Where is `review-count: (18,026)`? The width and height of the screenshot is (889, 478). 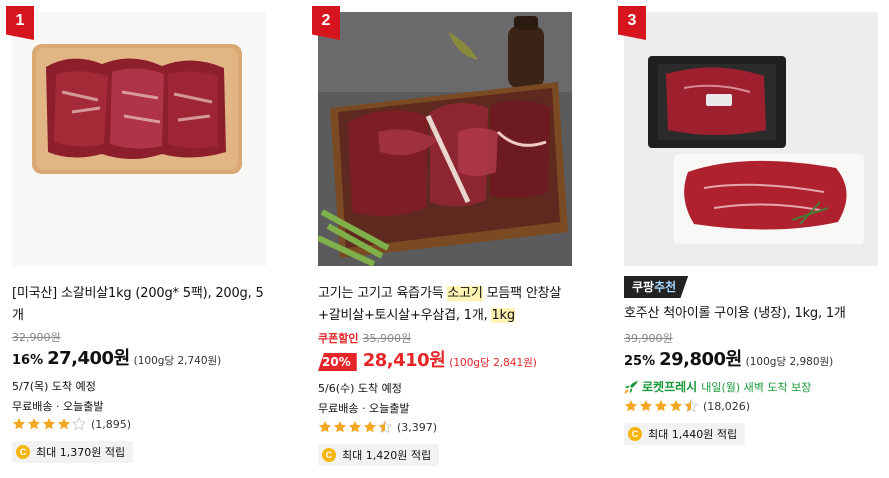 review-count: (18,026) is located at coordinates (727, 406).